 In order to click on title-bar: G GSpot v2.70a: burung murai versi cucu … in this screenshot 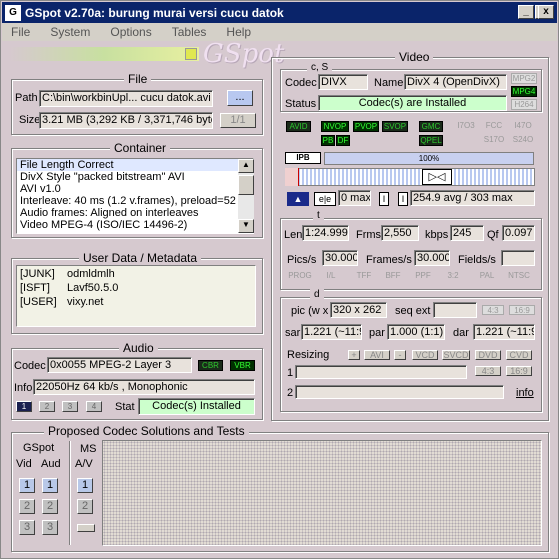, I will do `click(279, 12)`.